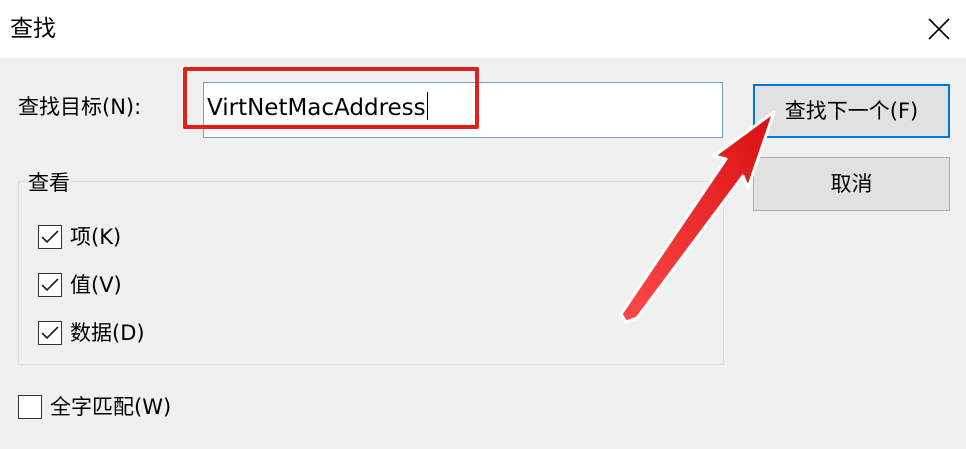 This screenshot has width=966, height=449. I want to click on find-next-button: 查找下一个(F), so click(851, 111).